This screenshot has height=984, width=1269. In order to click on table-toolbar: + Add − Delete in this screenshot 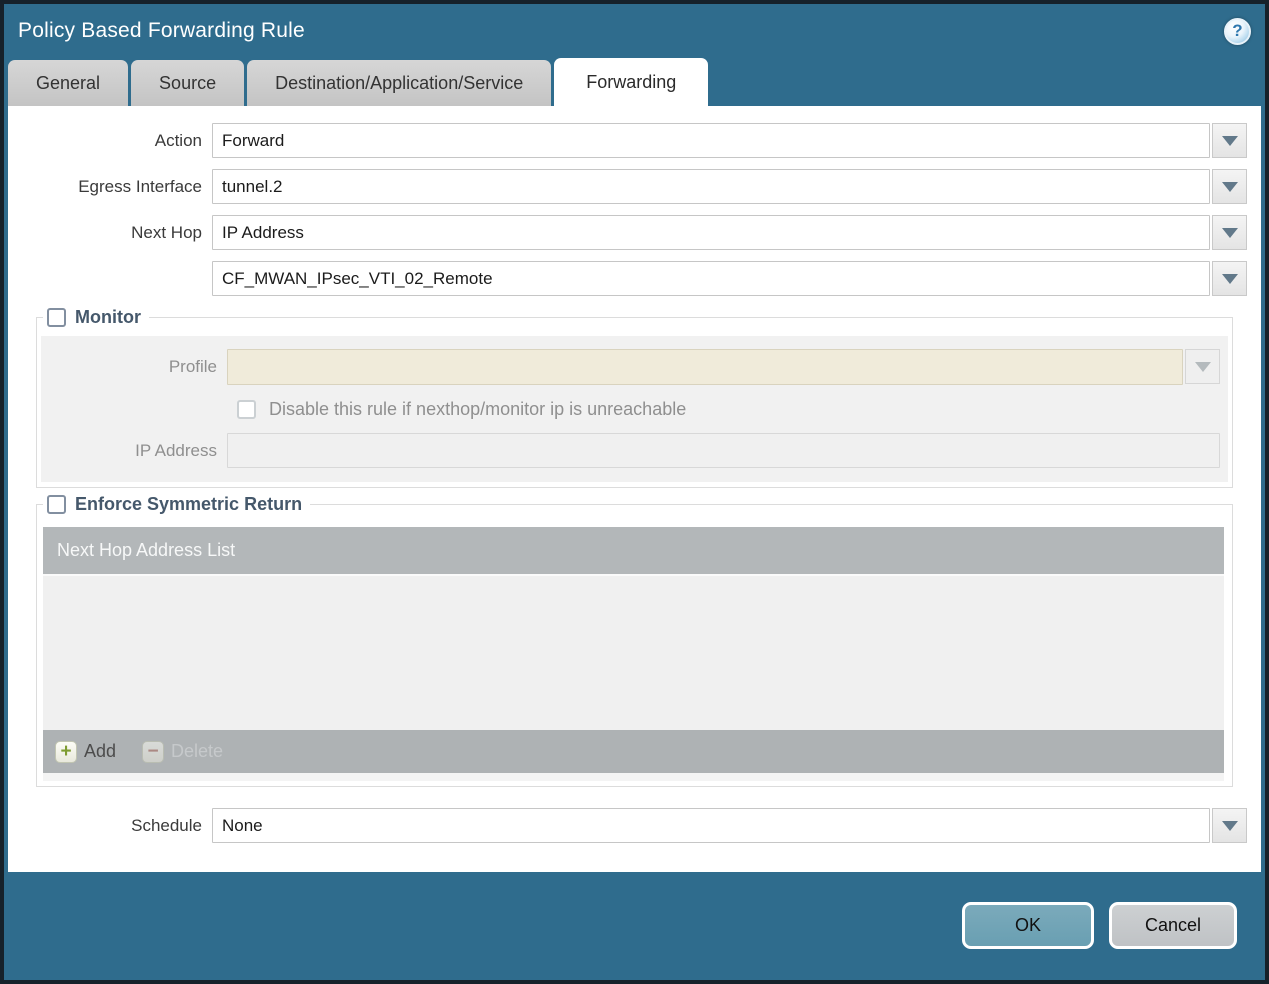, I will do `click(633, 751)`.